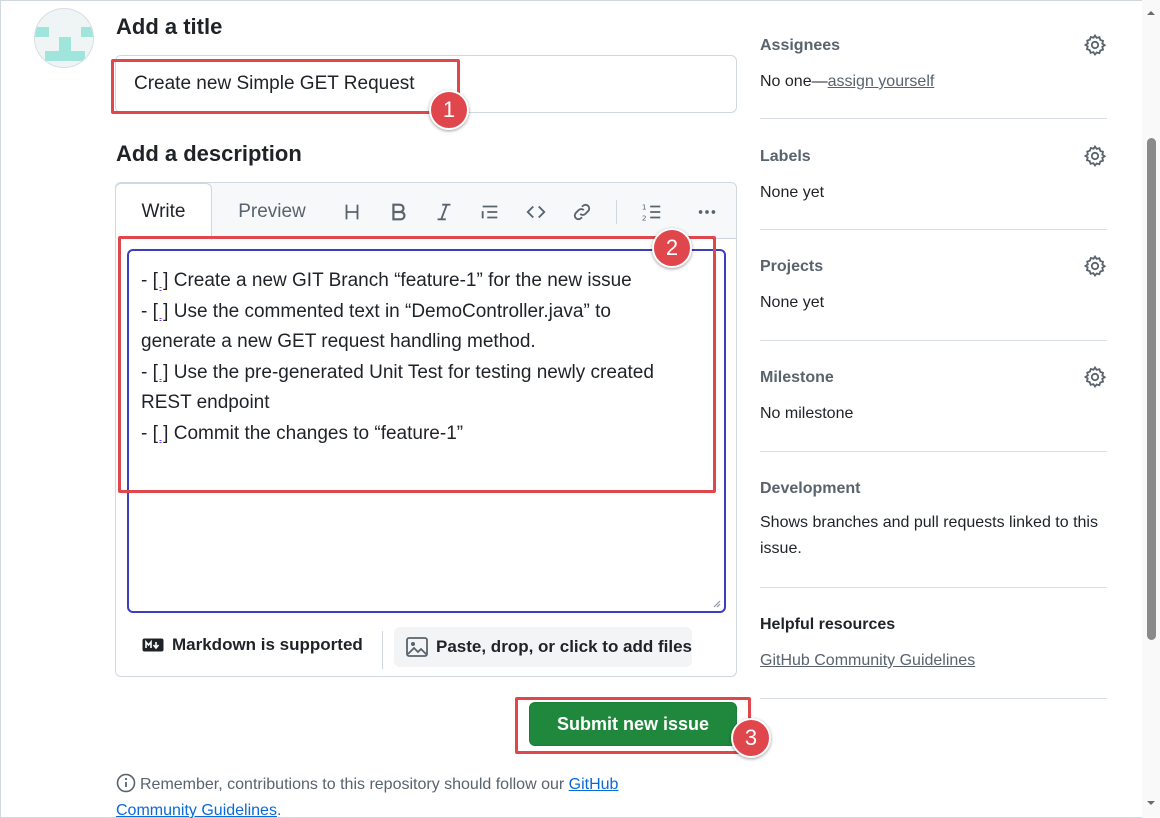  I want to click on development-label: Development, so click(810, 488).